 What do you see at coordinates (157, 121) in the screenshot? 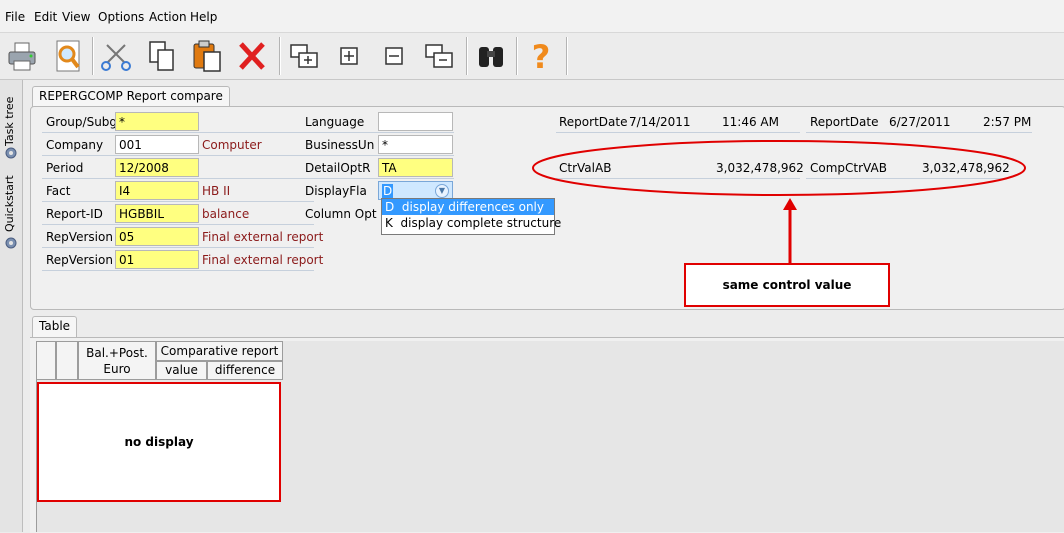
I see `group-subg-field: *` at bounding box center [157, 121].